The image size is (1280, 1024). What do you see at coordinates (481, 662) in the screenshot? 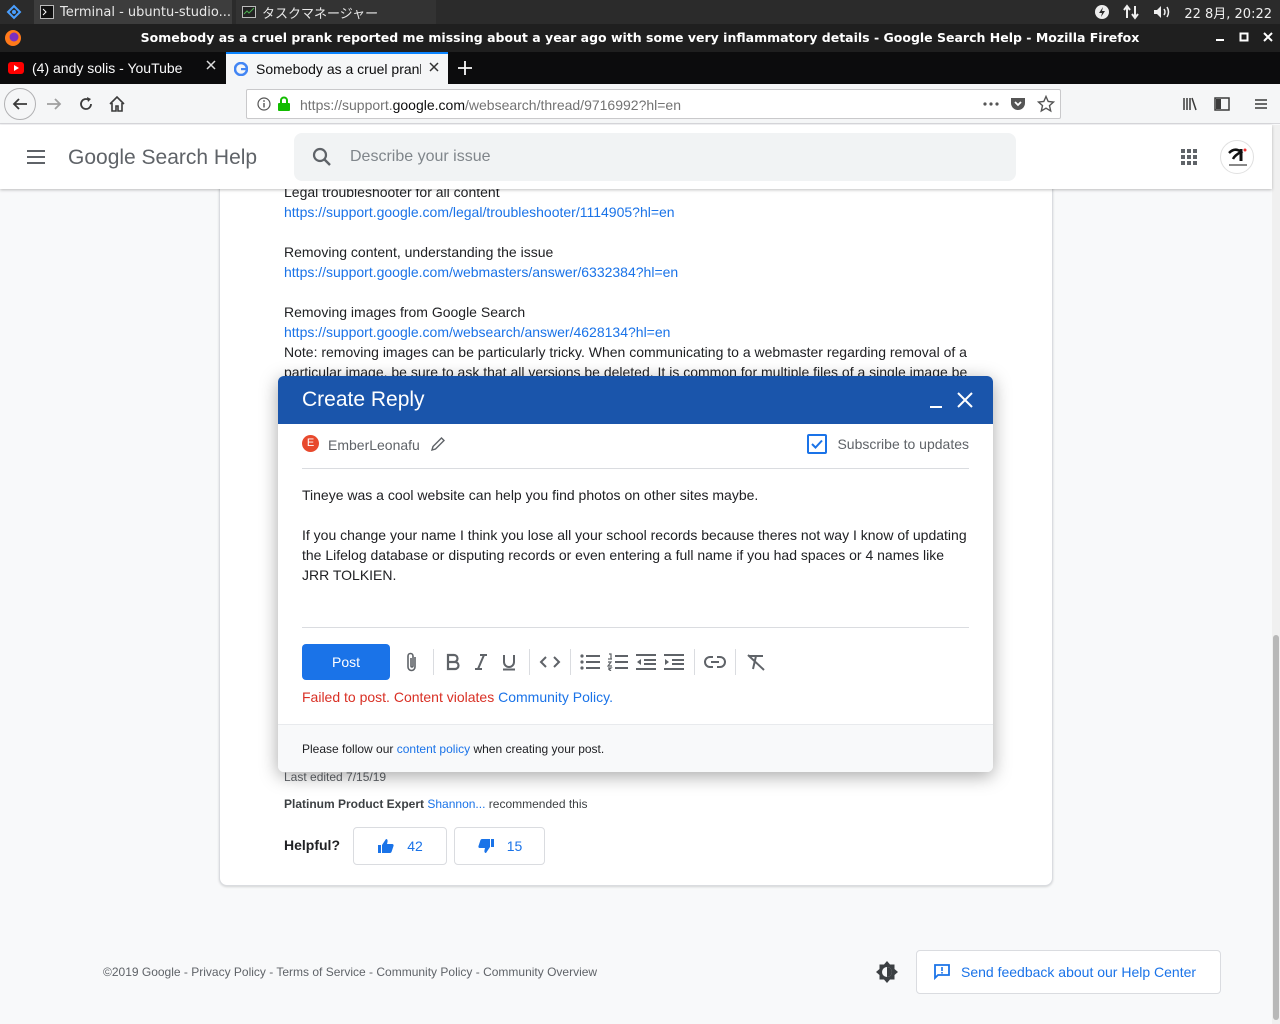
I see `italic-button` at bounding box center [481, 662].